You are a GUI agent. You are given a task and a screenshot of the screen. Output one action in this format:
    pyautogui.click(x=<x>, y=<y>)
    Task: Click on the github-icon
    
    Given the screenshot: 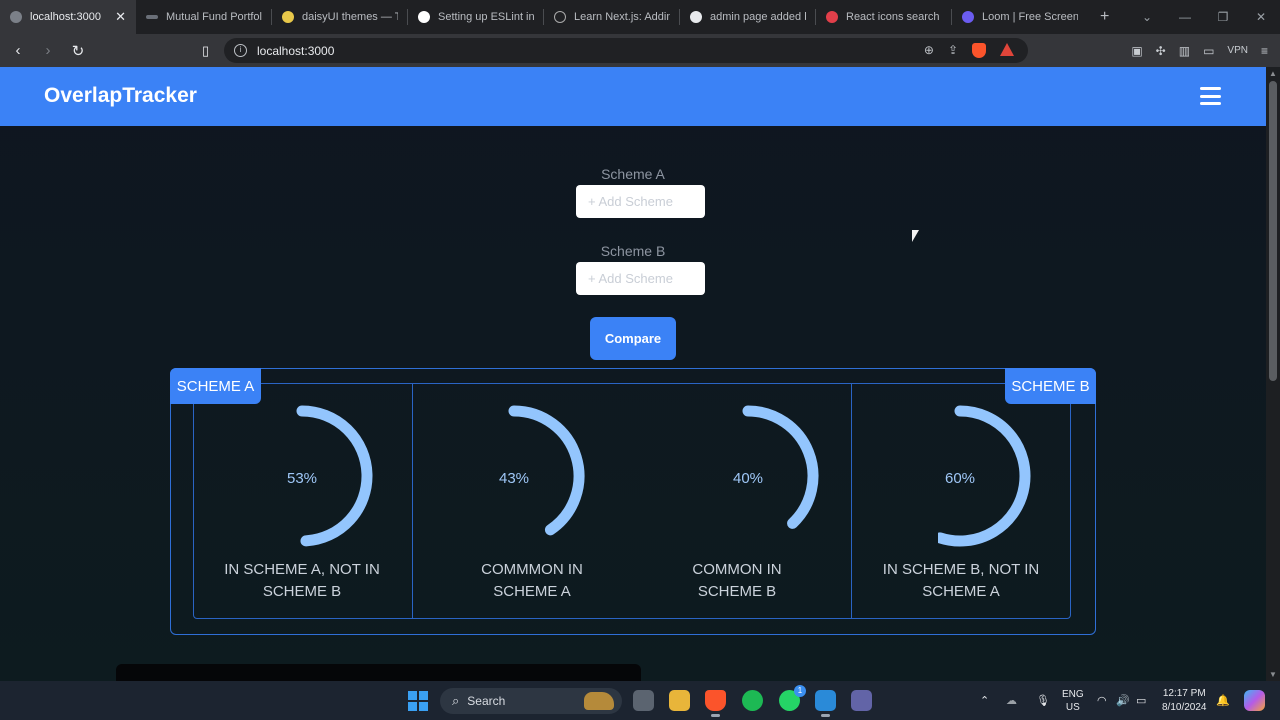 What is the action you would take?
    pyautogui.click(x=696, y=17)
    